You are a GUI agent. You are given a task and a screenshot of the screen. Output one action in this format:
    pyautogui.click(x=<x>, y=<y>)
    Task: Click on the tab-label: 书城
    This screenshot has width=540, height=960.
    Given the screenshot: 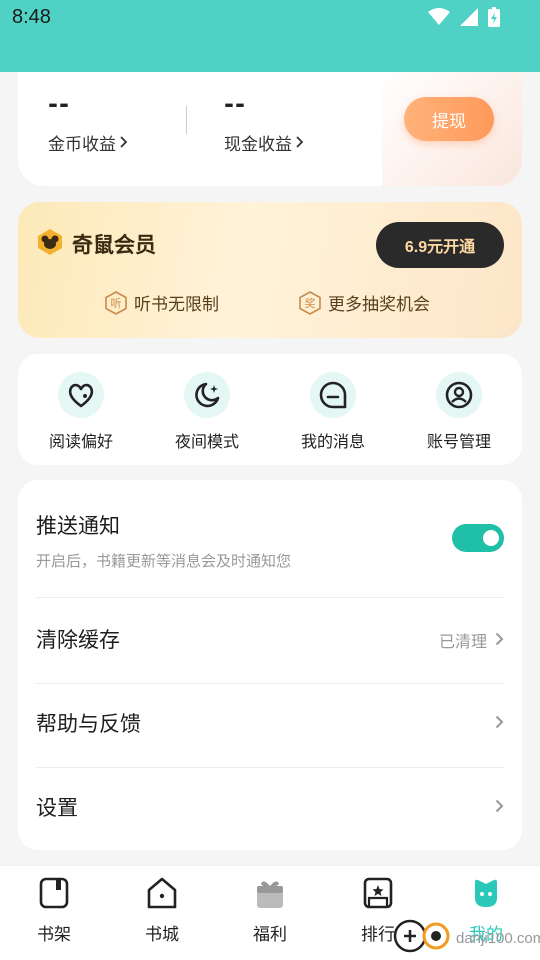 What is the action you would take?
    pyautogui.click(x=162, y=935)
    